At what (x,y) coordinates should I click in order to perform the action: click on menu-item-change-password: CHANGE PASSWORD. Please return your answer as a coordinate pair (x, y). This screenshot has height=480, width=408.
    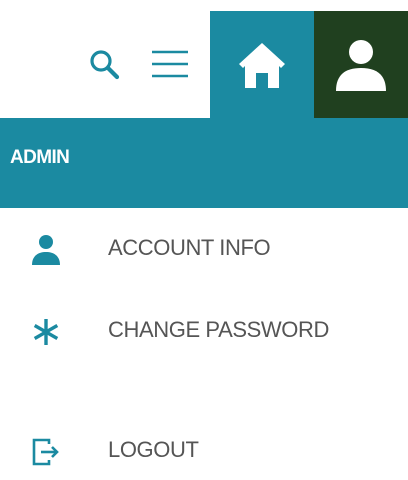
    Looking at the image, I should click on (204, 332).